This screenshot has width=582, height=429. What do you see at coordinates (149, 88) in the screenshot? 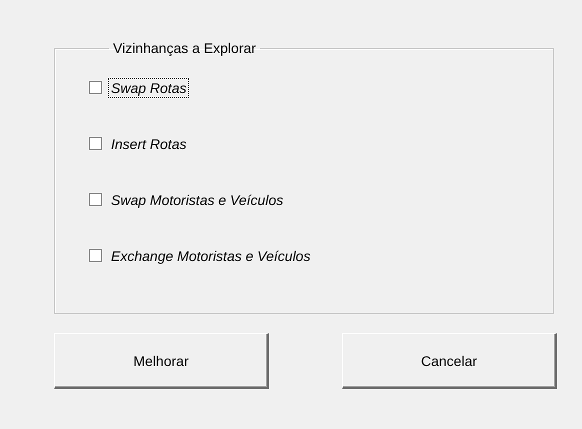
I see `checkbox-label: Swap Rotas` at bounding box center [149, 88].